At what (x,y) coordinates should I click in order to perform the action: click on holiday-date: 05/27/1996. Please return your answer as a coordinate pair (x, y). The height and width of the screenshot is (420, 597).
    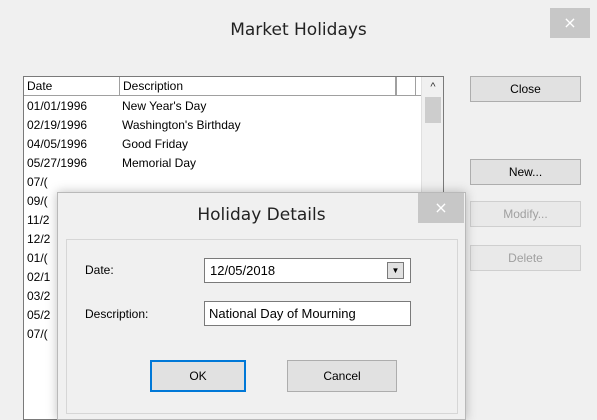
    Looking at the image, I should click on (57, 163).